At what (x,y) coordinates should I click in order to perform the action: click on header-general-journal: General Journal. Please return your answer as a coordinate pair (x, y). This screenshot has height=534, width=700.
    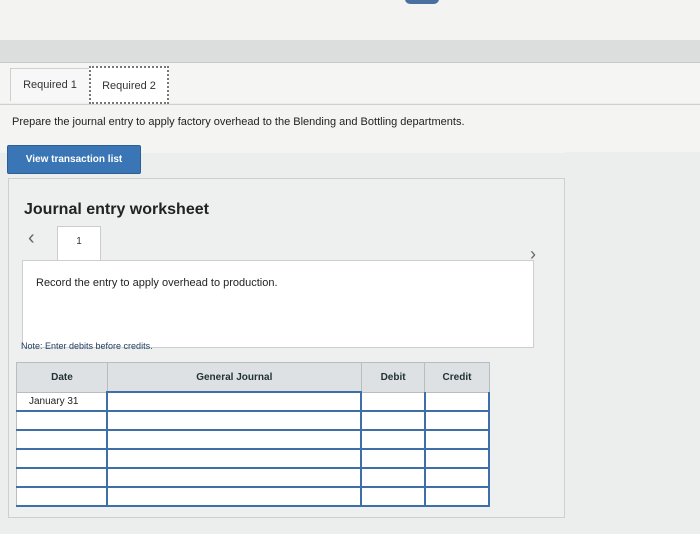
    Looking at the image, I should click on (234, 377).